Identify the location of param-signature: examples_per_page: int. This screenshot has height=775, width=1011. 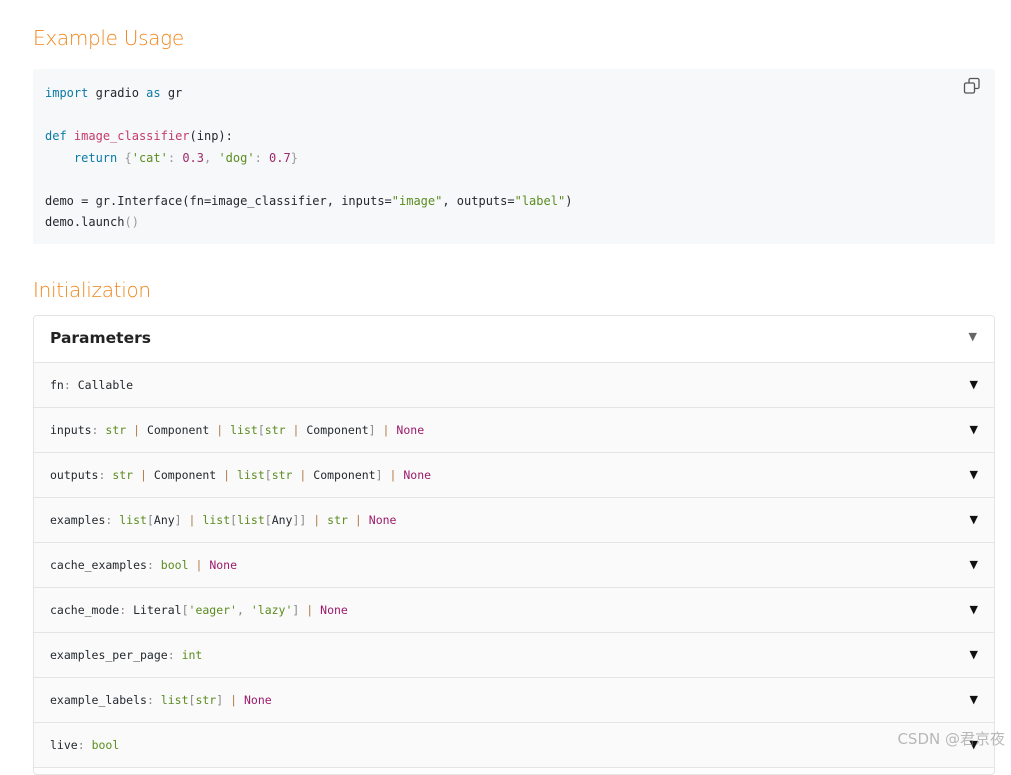
(126, 655).